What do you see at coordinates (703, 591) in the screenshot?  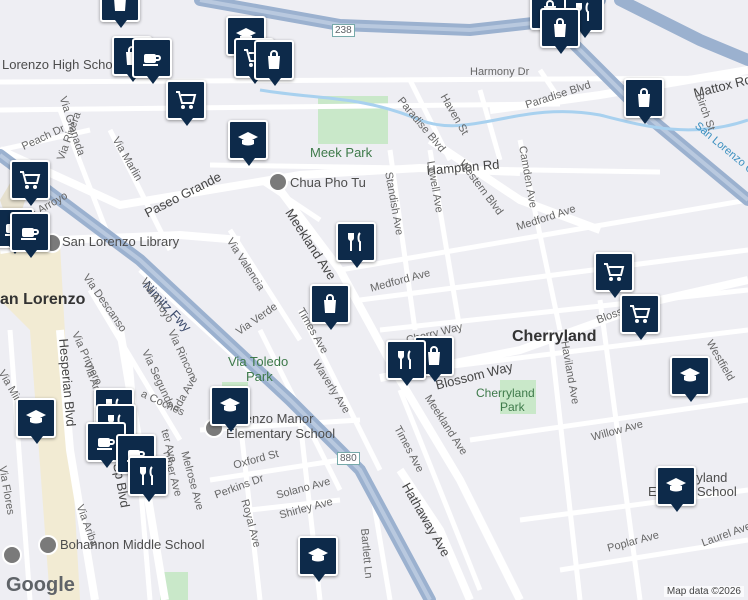 I see `map-data-credit: Map data ©2026` at bounding box center [703, 591].